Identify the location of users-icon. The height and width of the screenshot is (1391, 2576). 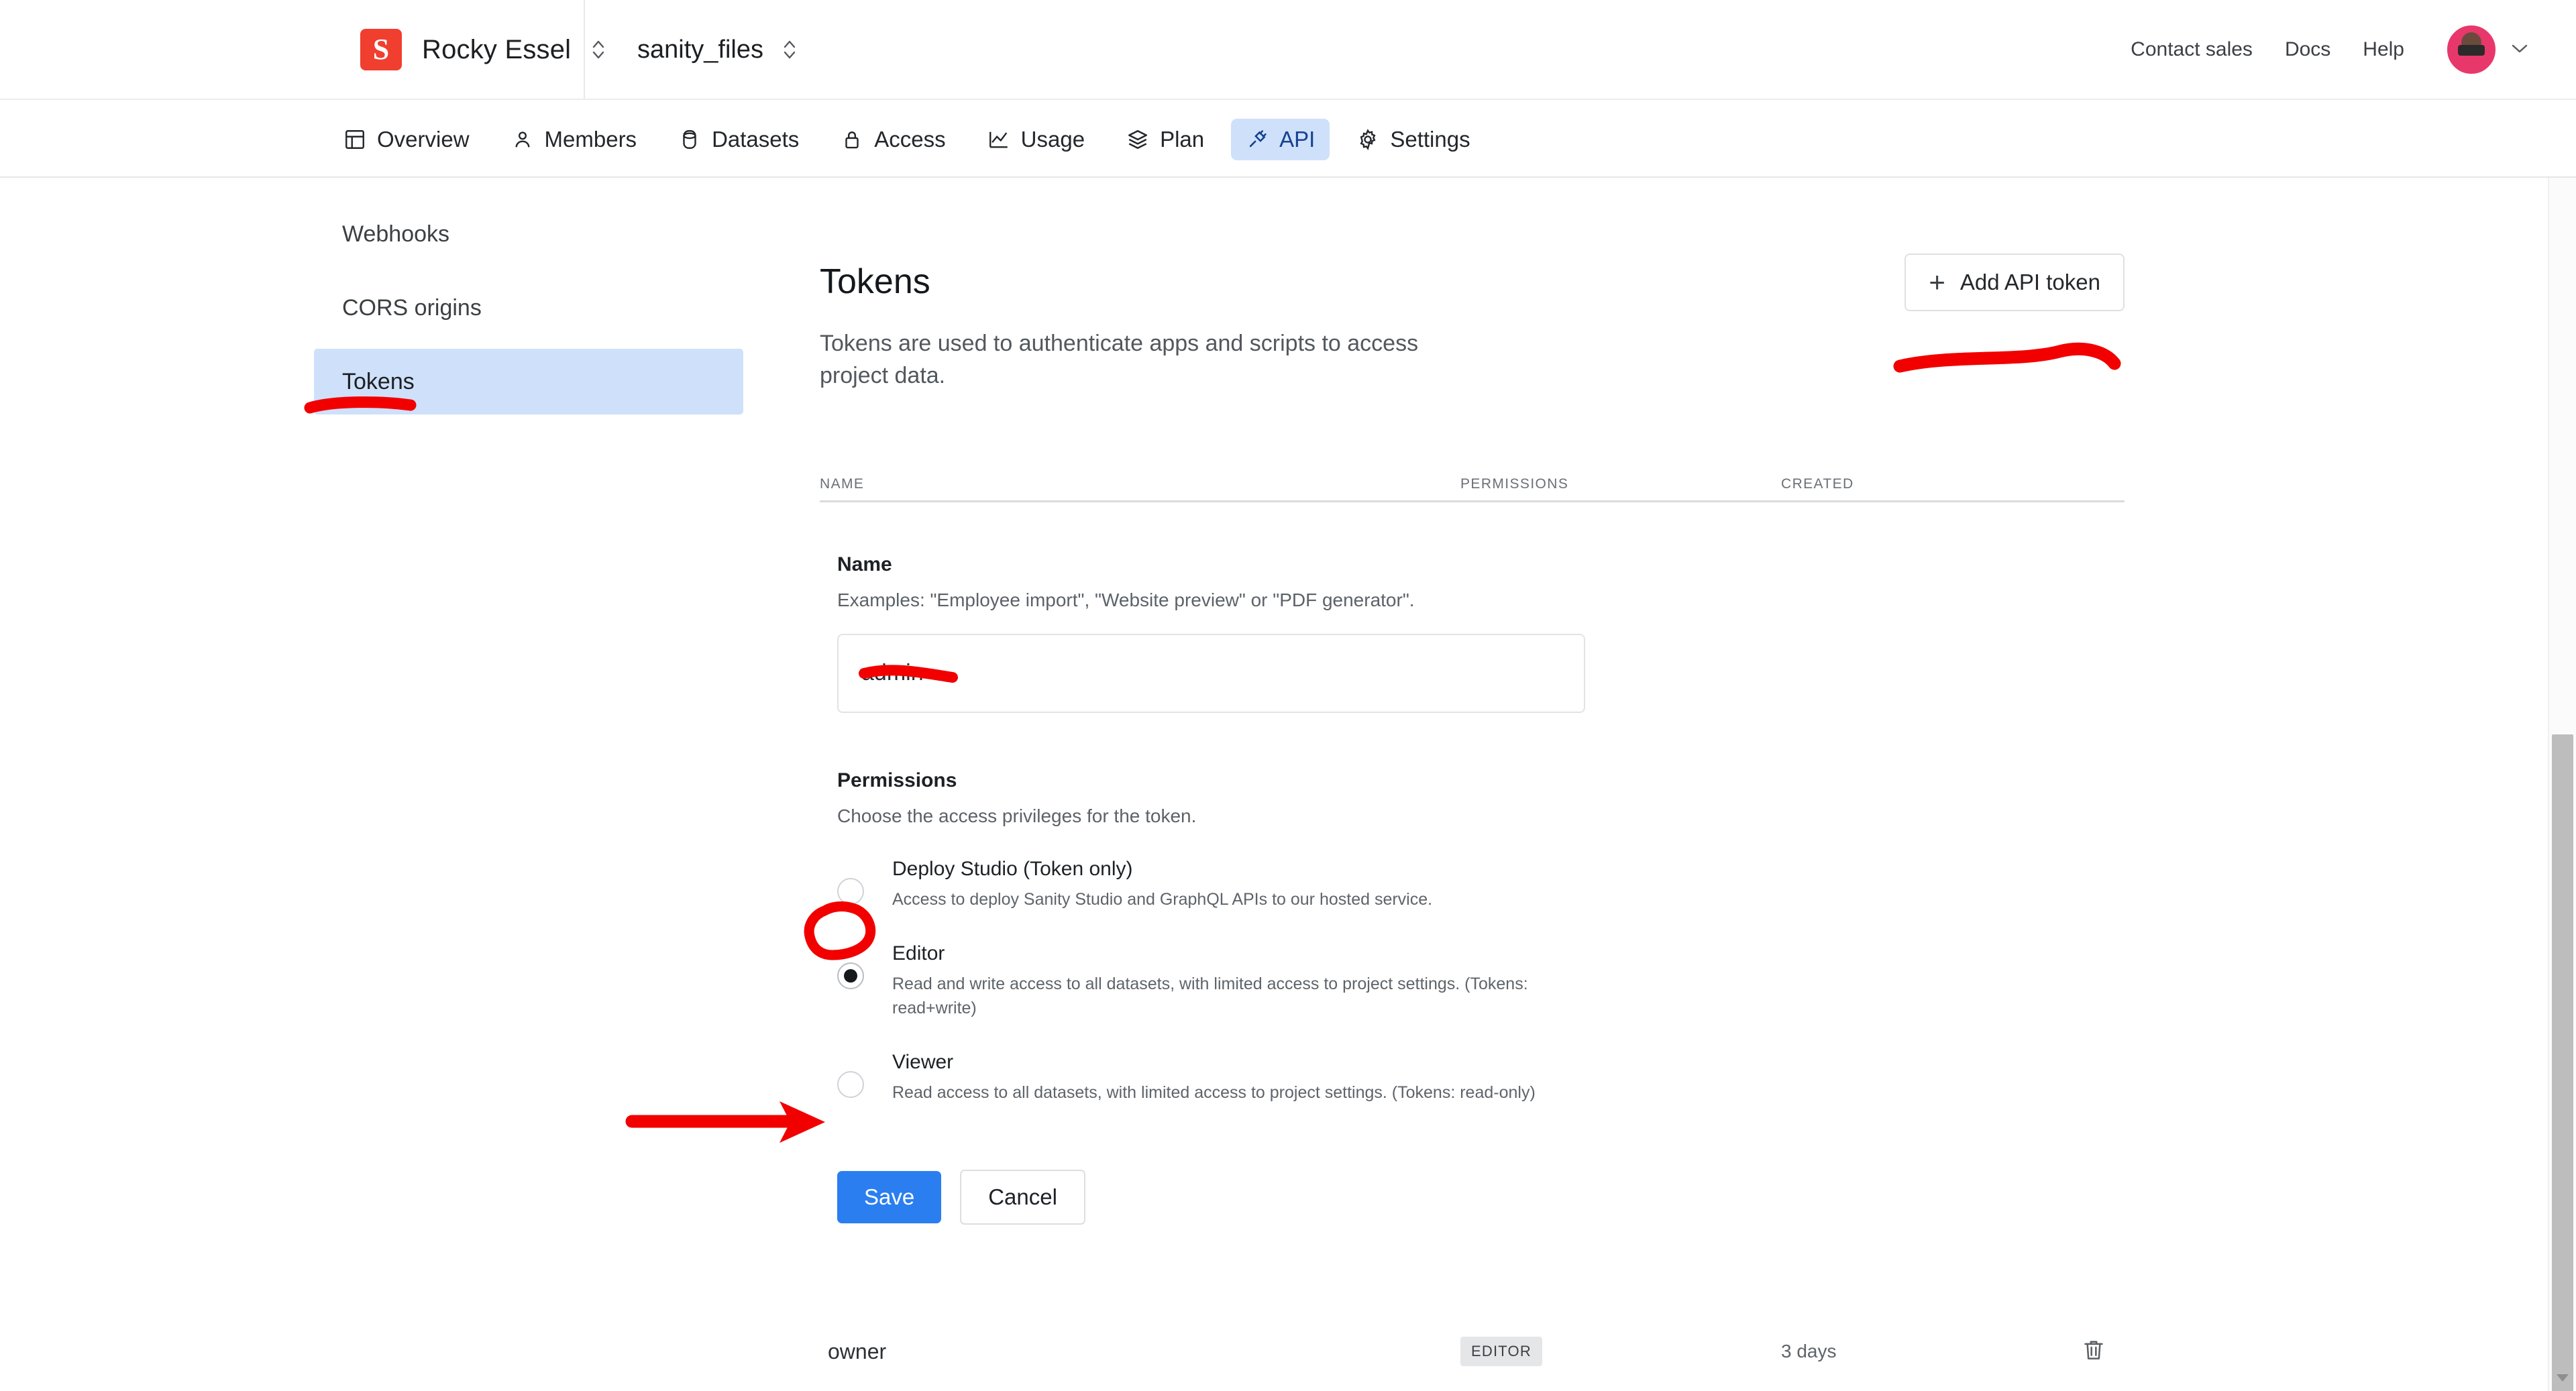
(522, 139).